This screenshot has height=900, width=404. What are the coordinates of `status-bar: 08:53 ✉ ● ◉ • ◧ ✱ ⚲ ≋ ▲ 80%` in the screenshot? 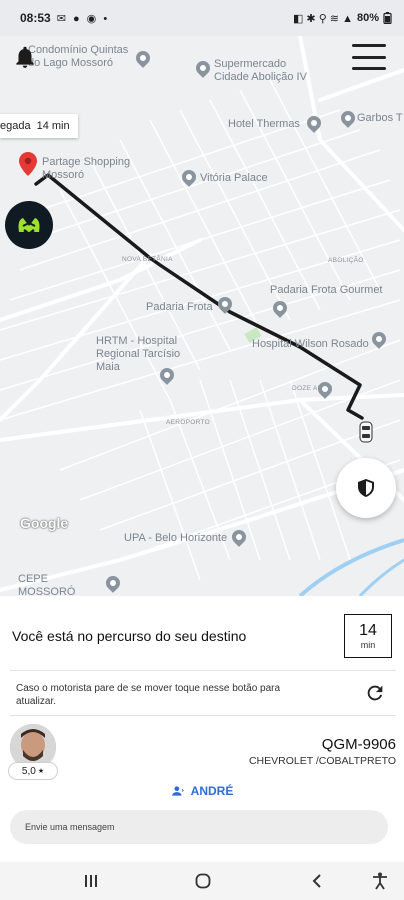 It's located at (202, 18).